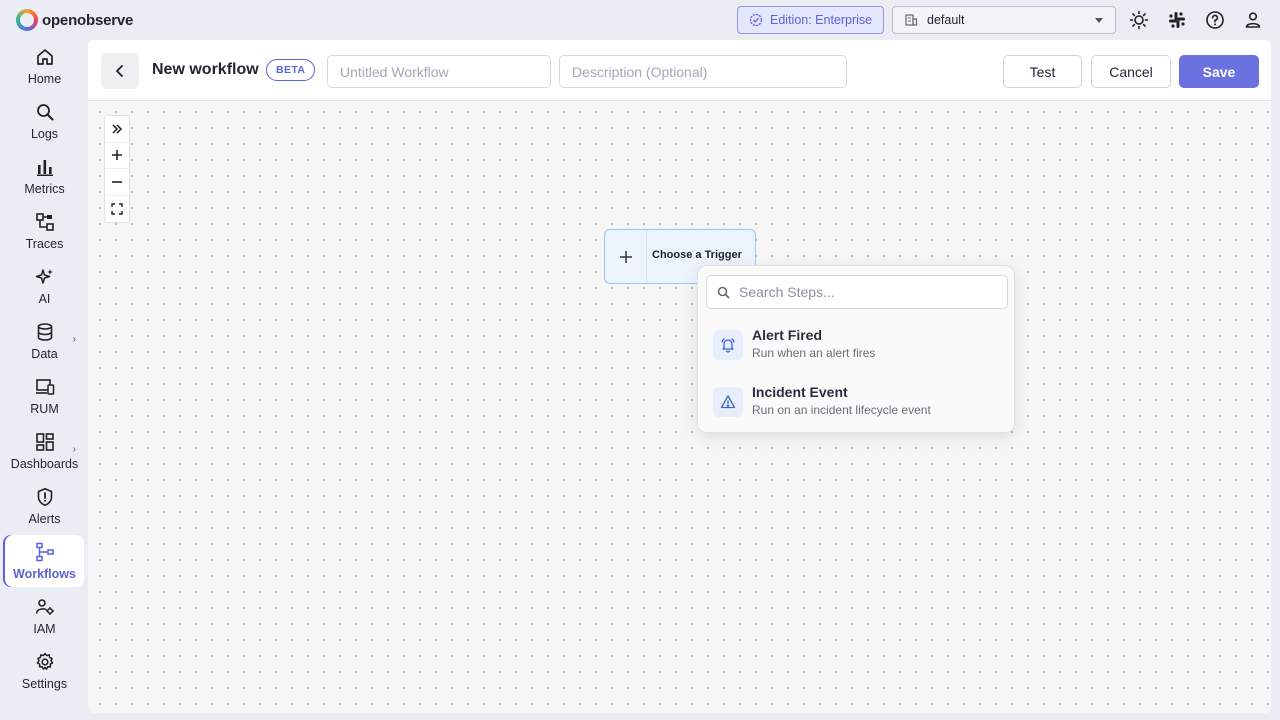 This screenshot has height=720, width=1280. I want to click on step-option-alert-fired: Alert Fired Run when an alert fires, so click(857, 342).